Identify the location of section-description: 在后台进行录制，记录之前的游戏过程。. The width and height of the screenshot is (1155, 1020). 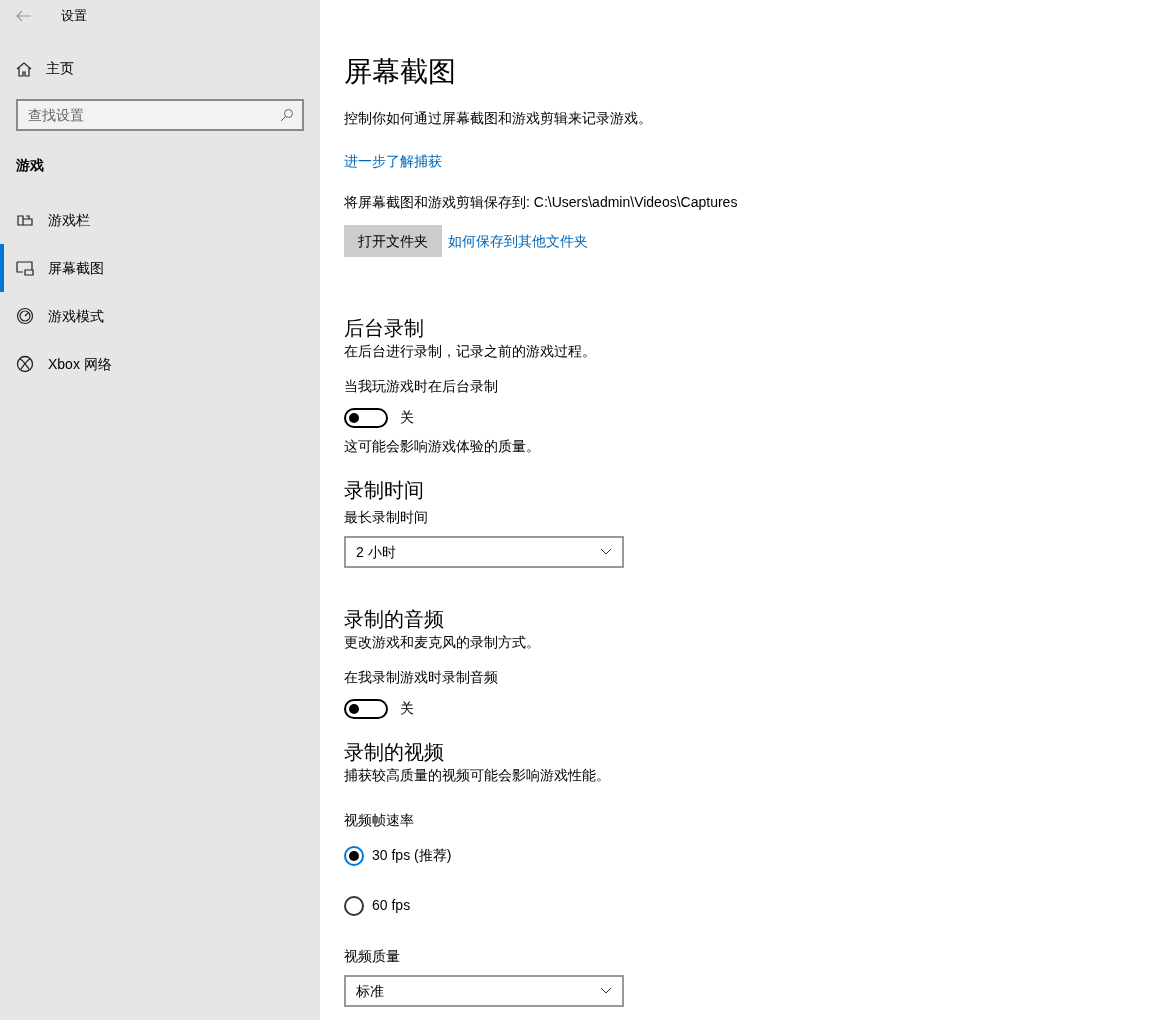
(470, 351).